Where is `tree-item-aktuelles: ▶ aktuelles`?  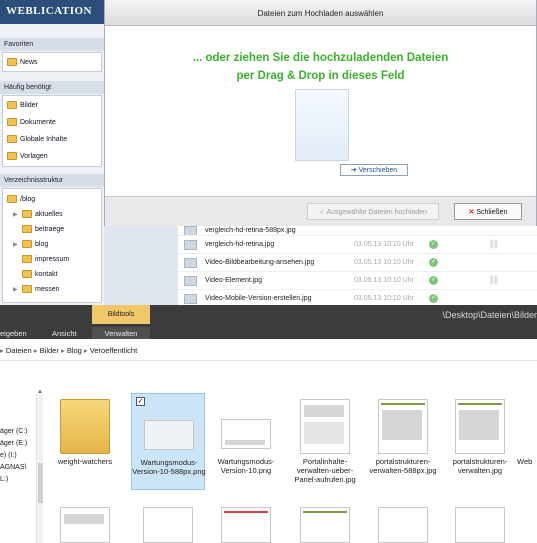 tree-item-aktuelles: ▶ aktuelles is located at coordinates (38, 214).